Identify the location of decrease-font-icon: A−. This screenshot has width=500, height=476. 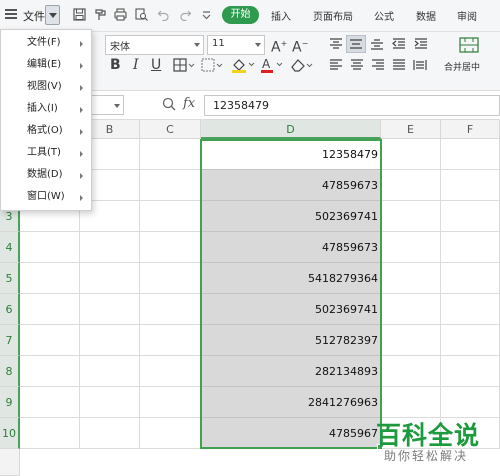
(300, 46).